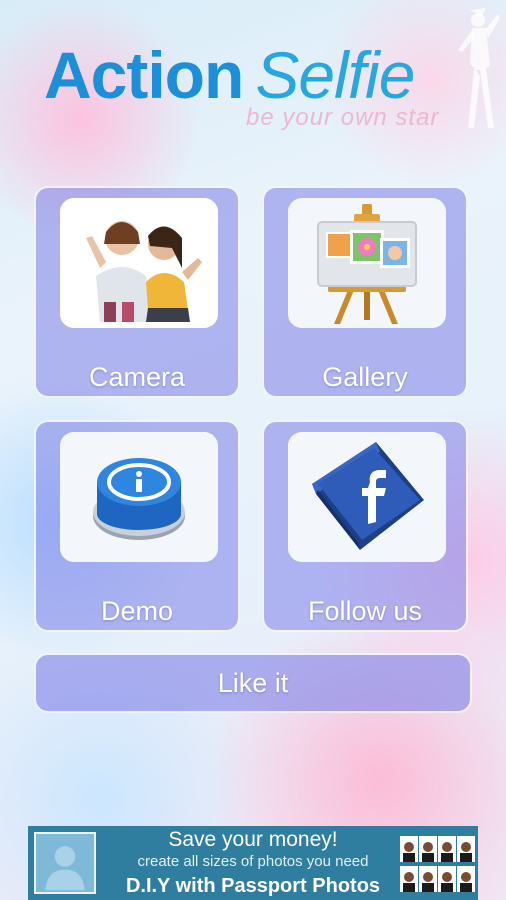  What do you see at coordinates (65, 863) in the screenshot?
I see `avatar-placeholder-icon` at bounding box center [65, 863].